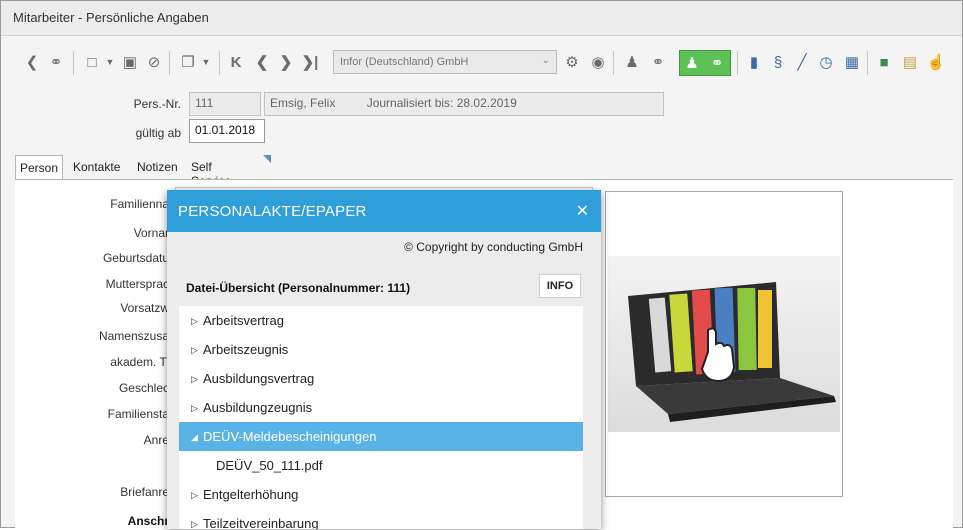  I want to click on dialog-title: PERSONALAKTE/EPAPER, so click(272, 211).